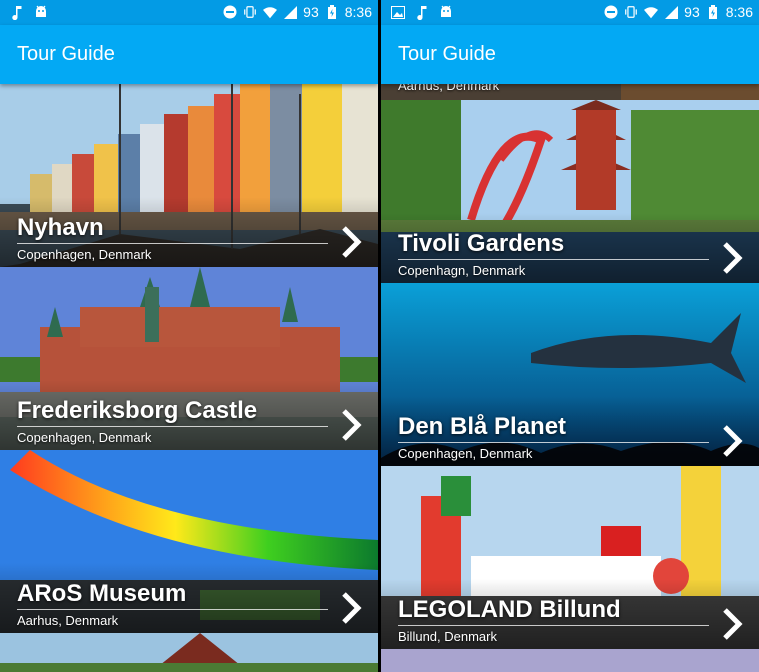 This screenshot has height=672, width=759. I want to click on list-item-legoland-billund: LEGOLAND Billund Billund, Denmark, so click(570, 557).